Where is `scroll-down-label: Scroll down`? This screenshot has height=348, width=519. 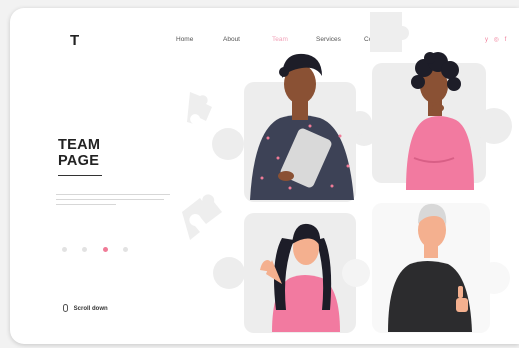
scroll-down-label: Scroll down is located at coordinates (90, 309).